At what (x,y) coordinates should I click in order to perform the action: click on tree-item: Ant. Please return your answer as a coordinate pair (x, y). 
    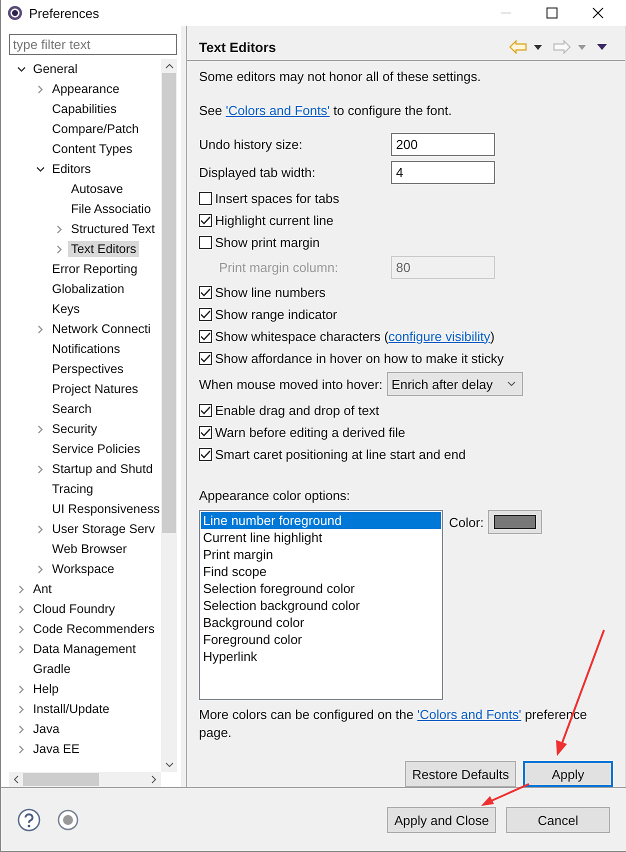
    Looking at the image, I should click on (42, 589).